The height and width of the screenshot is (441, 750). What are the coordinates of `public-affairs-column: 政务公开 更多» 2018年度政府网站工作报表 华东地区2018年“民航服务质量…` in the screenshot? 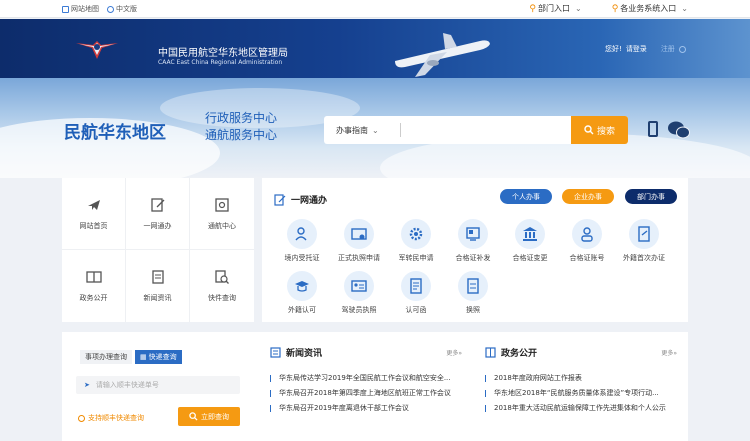 It's located at (581, 381).